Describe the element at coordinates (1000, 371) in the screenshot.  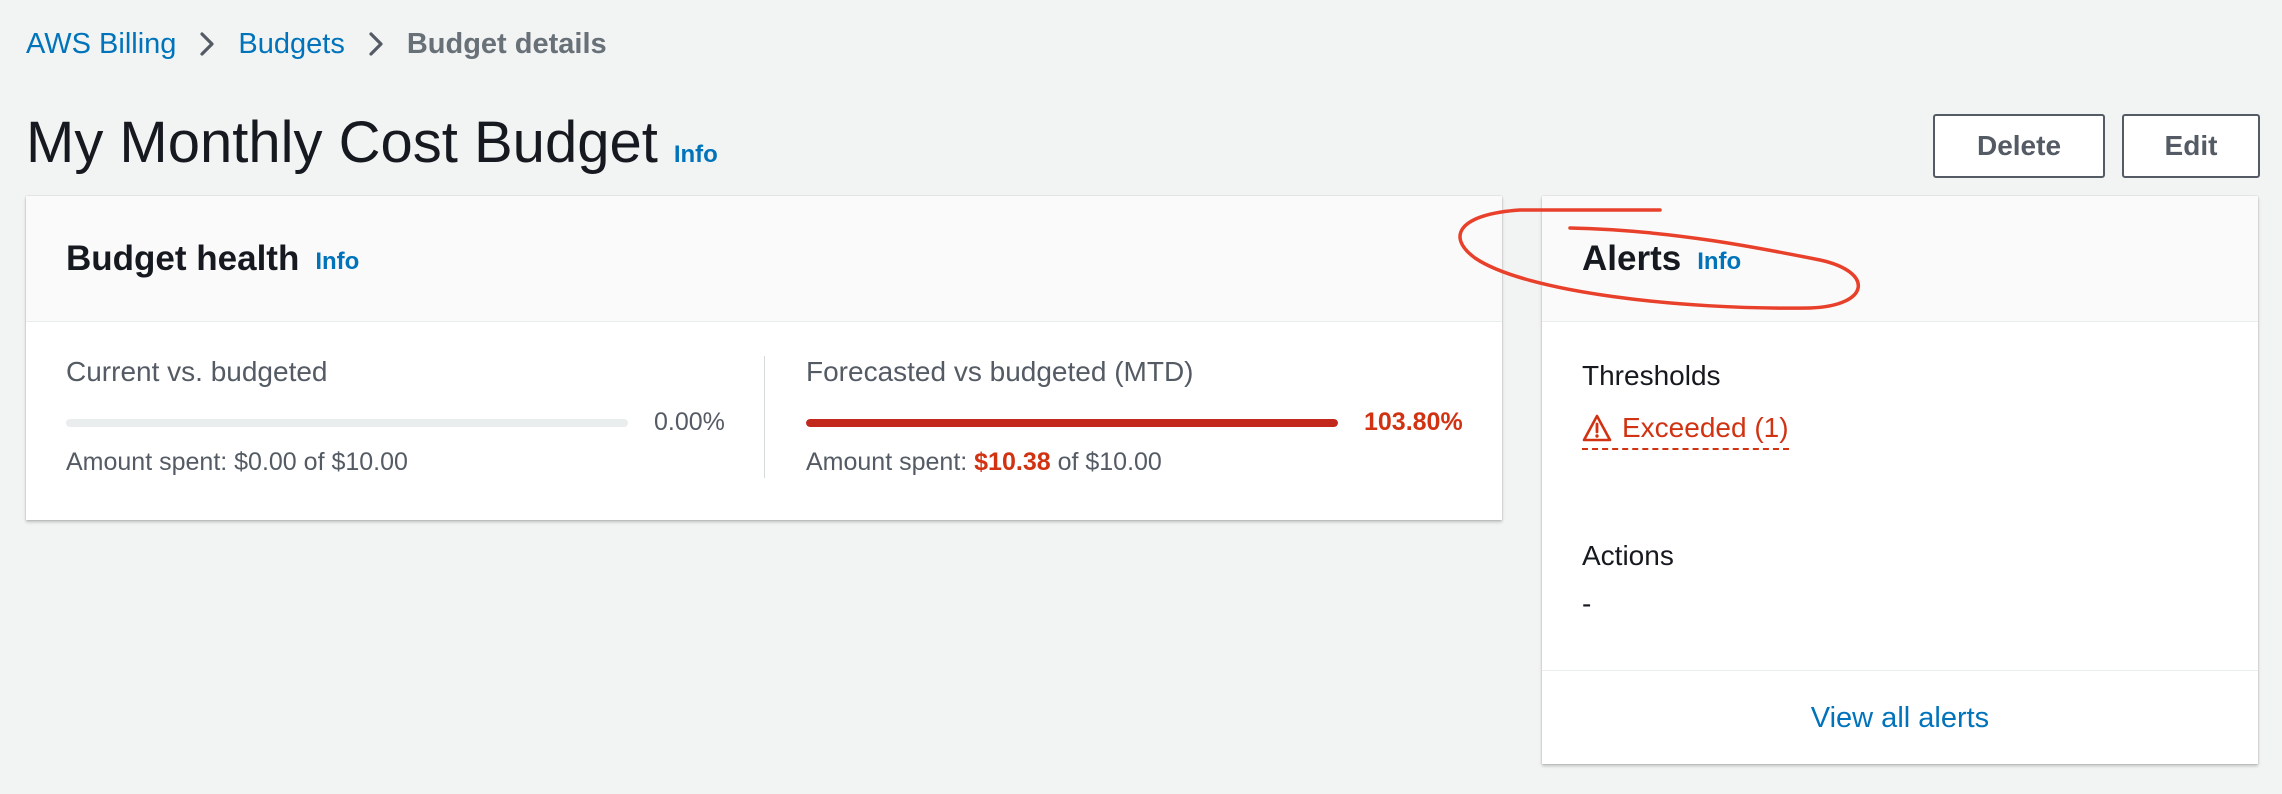
I see `forecasted-vs-budgeted-label: Forecasted vs budgeted (MTD)` at that location.